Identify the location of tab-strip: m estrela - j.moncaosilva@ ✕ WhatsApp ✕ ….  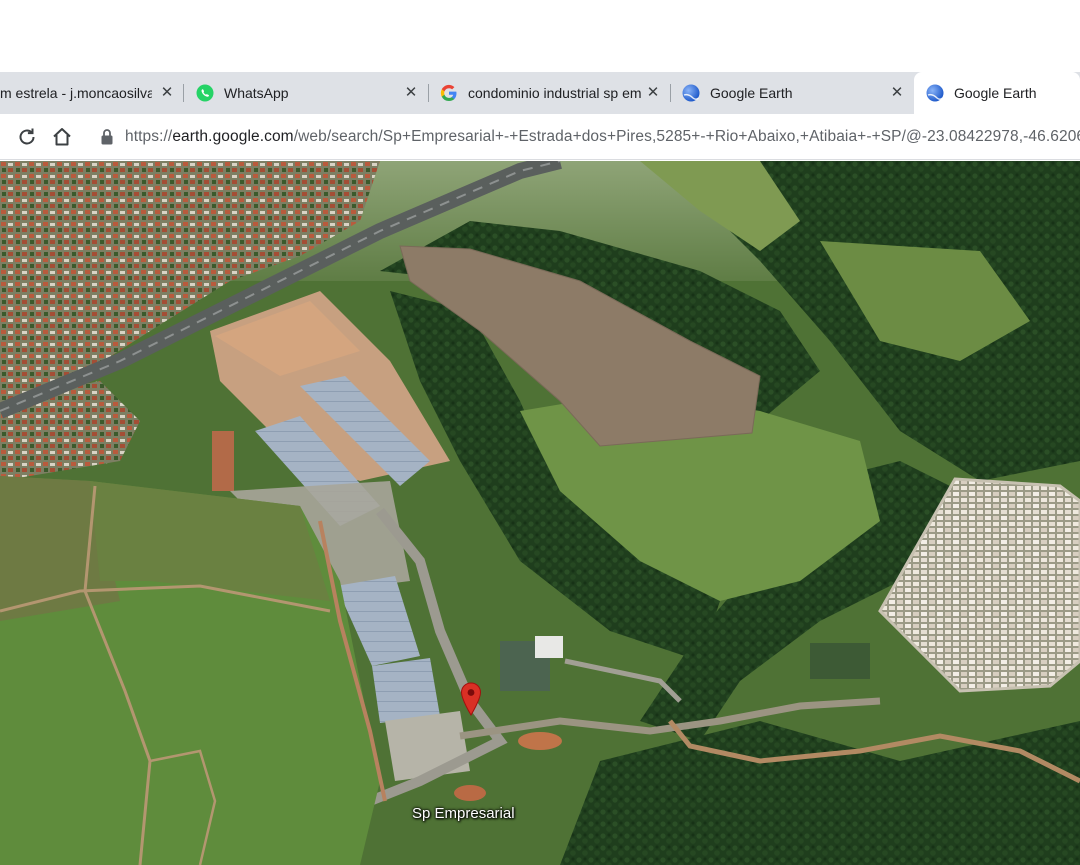
(540, 93).